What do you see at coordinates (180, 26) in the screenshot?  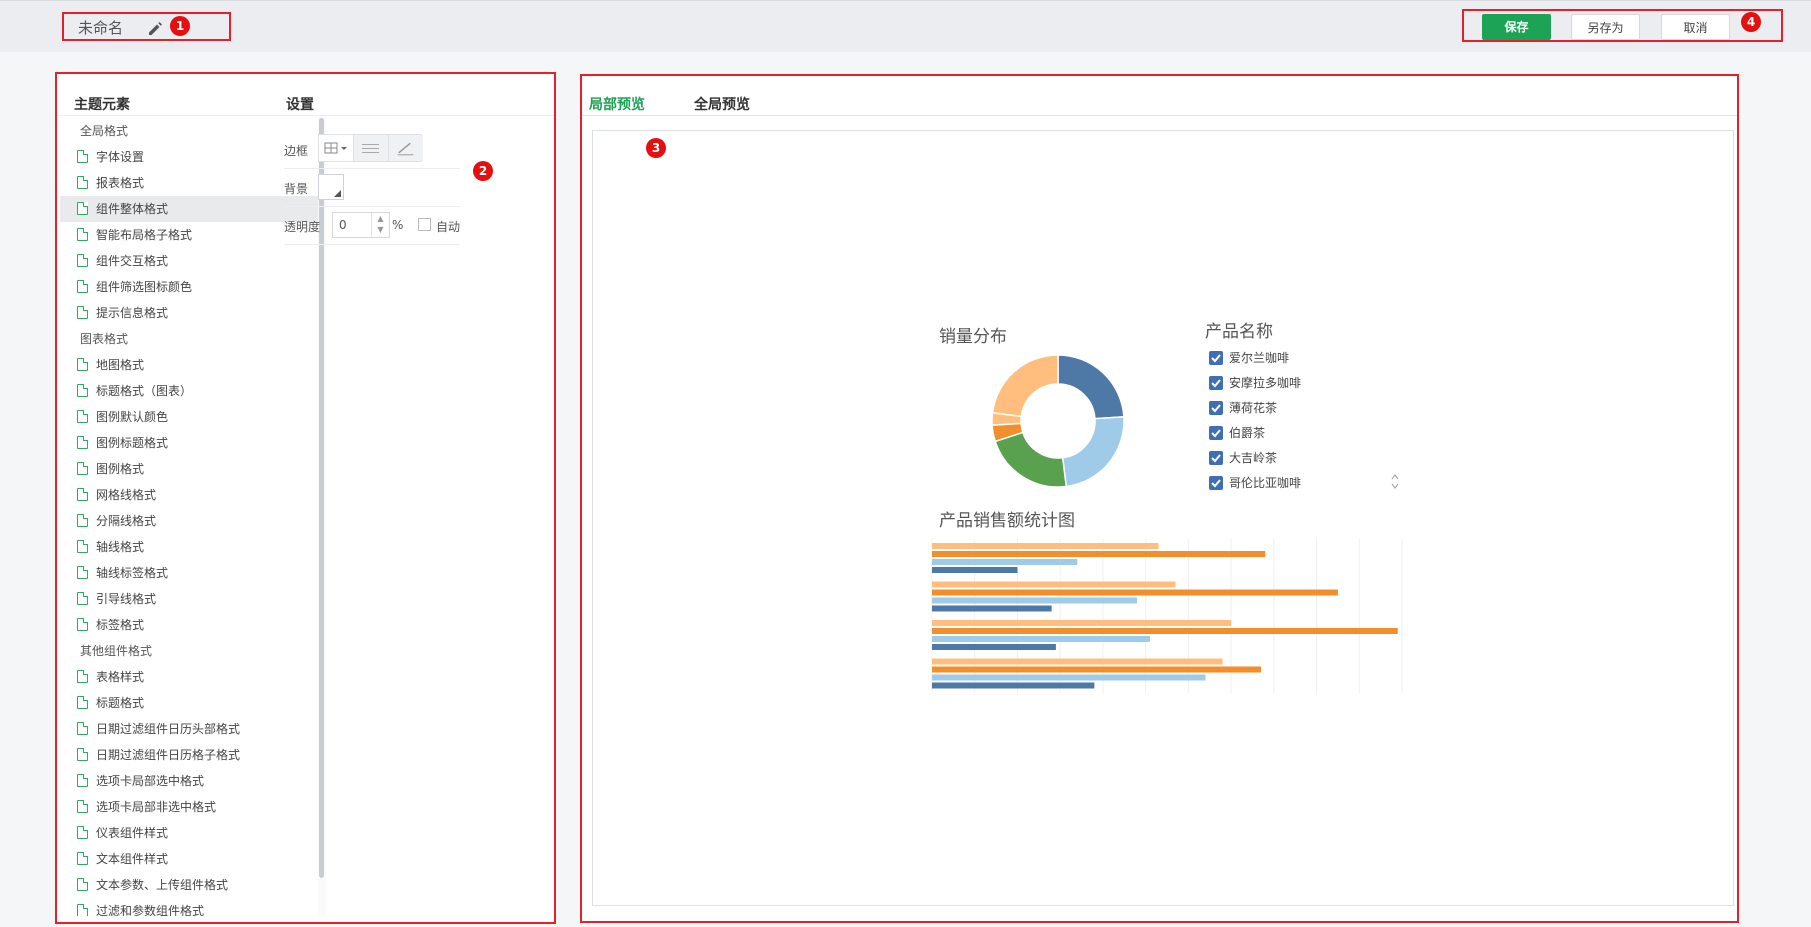 I see `badge-1: 1` at bounding box center [180, 26].